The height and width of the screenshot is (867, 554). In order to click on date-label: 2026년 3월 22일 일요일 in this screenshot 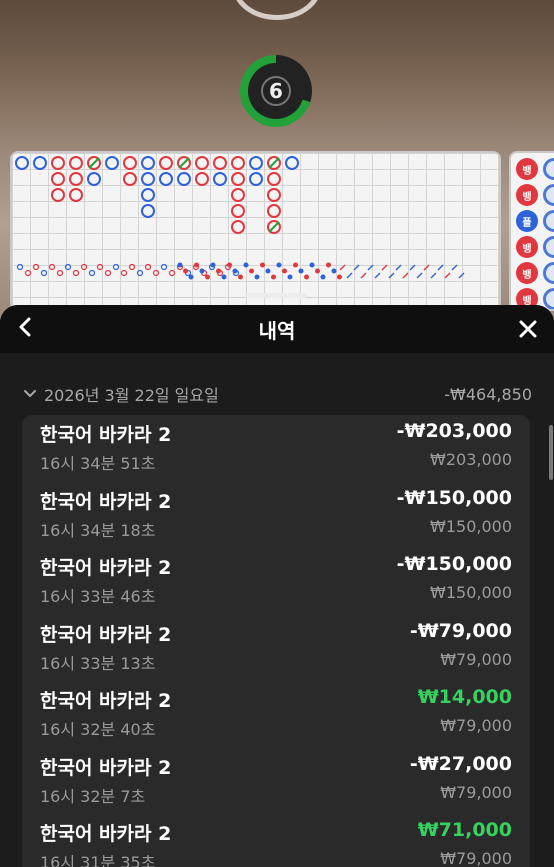, I will do `click(131, 395)`.